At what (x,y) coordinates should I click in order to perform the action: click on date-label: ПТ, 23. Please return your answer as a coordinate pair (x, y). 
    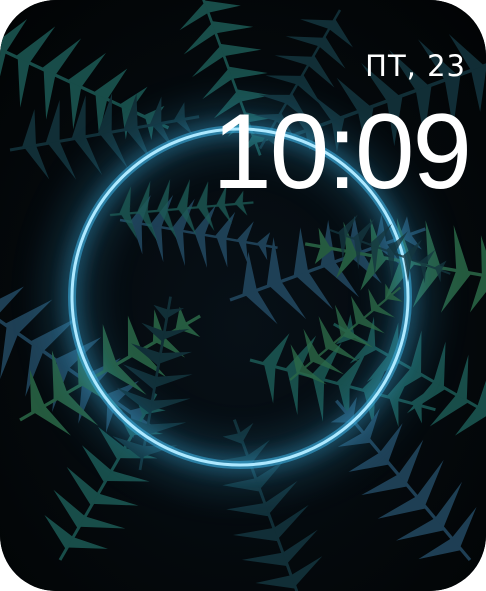
    Looking at the image, I should click on (415, 66).